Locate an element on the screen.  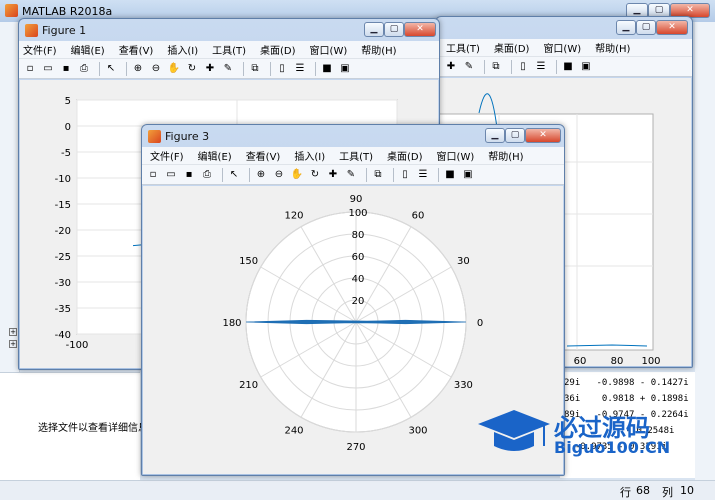
details-panel: 选择文件以查看详细信息 is located at coordinates (74, 426).